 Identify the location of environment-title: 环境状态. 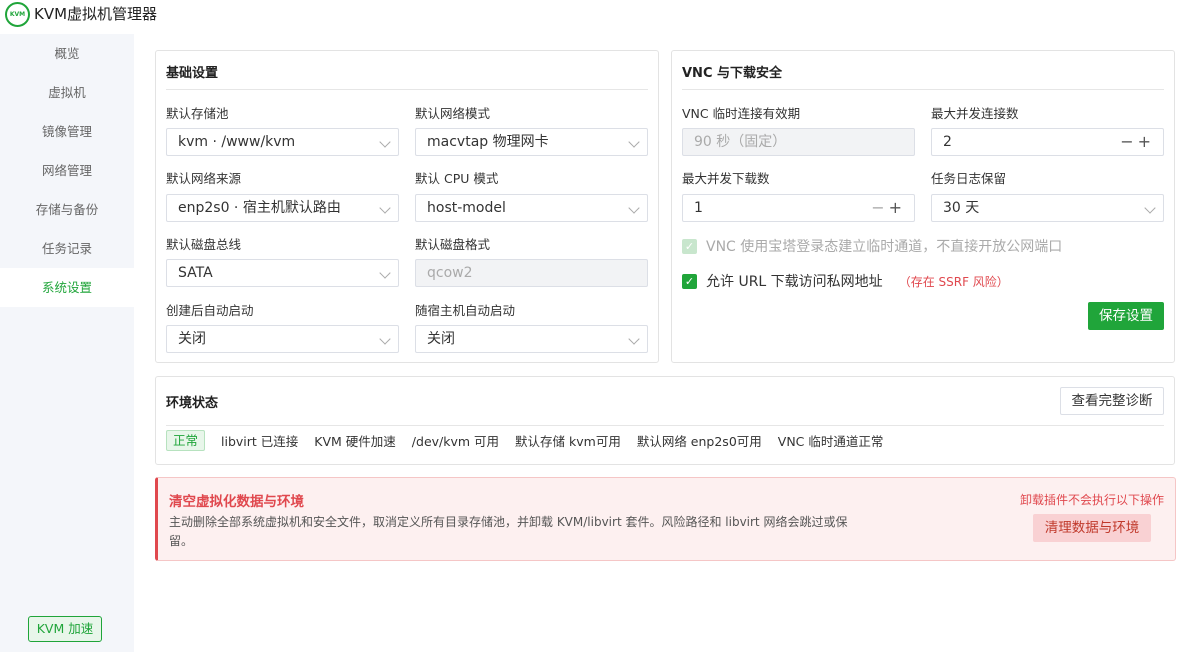
(192, 403).